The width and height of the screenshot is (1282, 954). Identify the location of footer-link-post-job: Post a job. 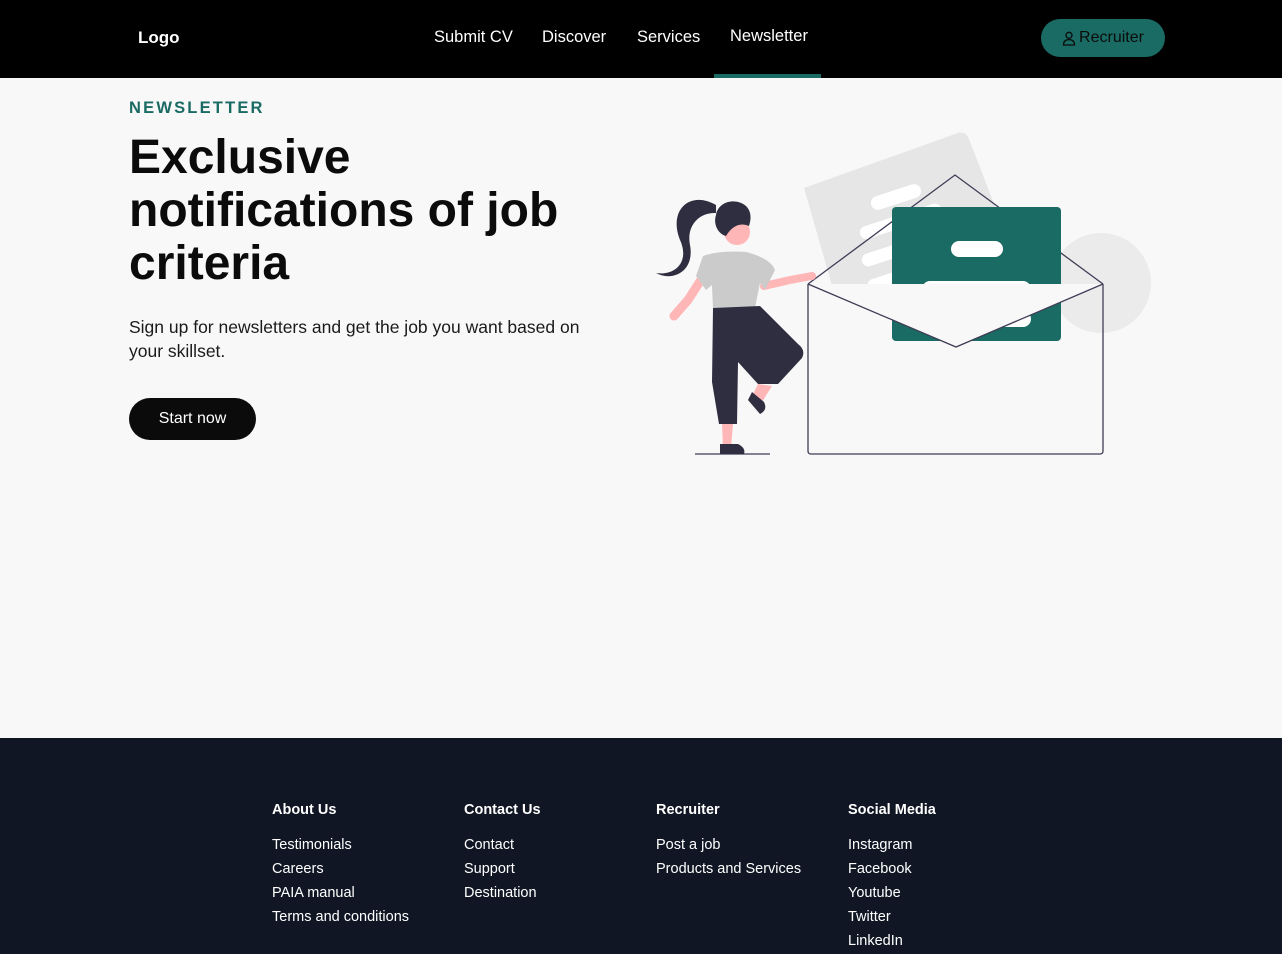
(728, 845).